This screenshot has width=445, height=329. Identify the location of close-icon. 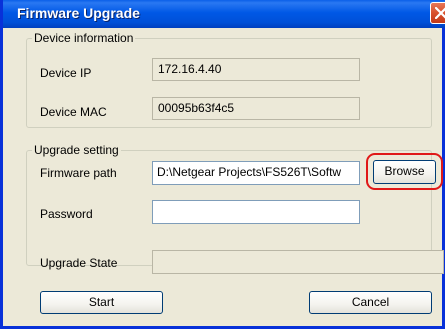
(440, 13).